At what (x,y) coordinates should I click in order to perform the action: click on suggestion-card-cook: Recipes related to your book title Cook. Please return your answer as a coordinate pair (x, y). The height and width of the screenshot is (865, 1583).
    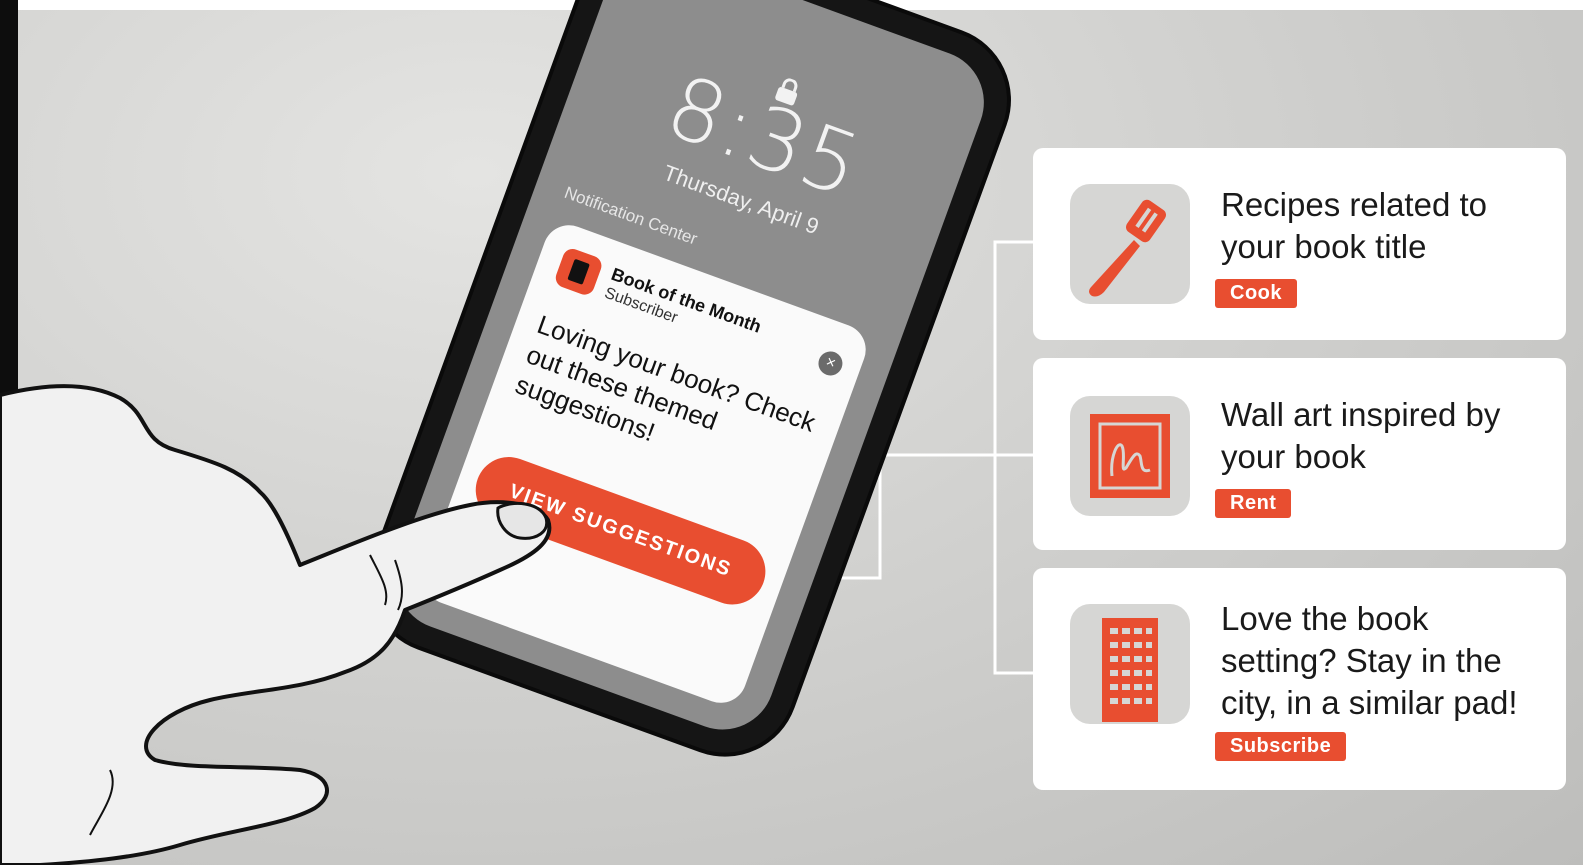
    Looking at the image, I should click on (1299, 244).